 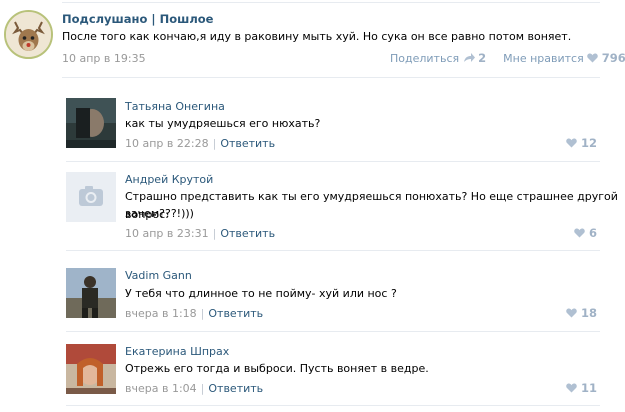 I want to click on like-count: 796, so click(x=613, y=58).